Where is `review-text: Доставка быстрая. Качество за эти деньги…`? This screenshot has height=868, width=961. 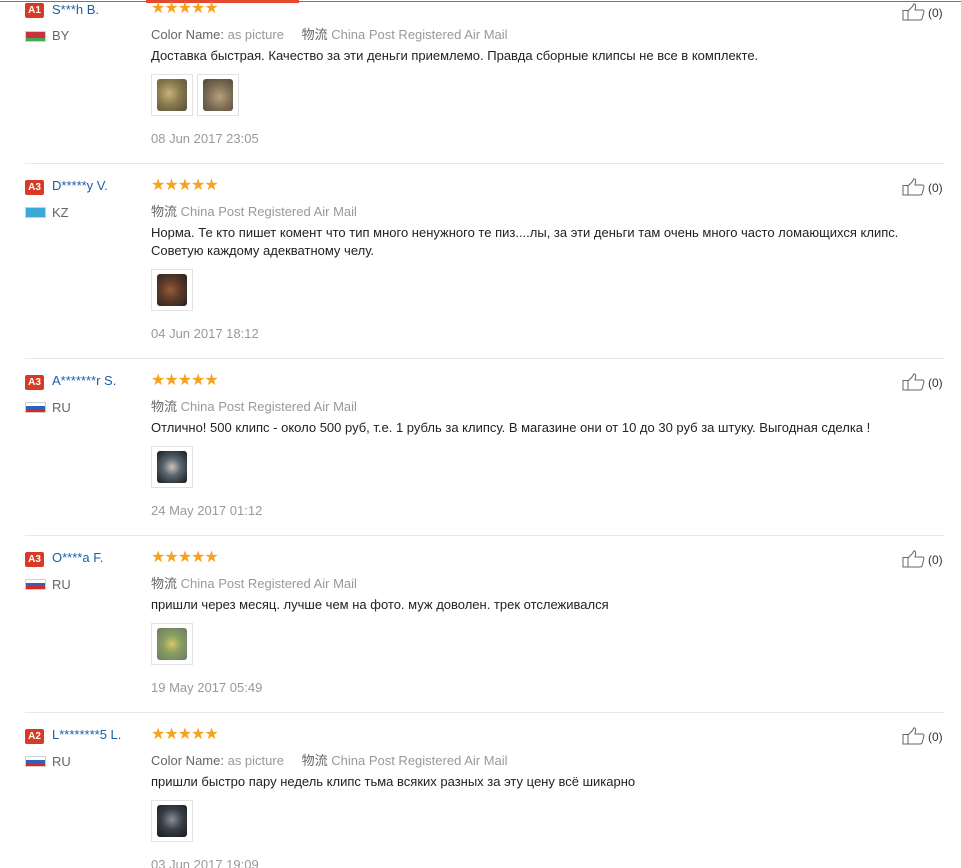 review-text: Доставка быстрая. Качество за эти деньги… is located at coordinates (455, 55).